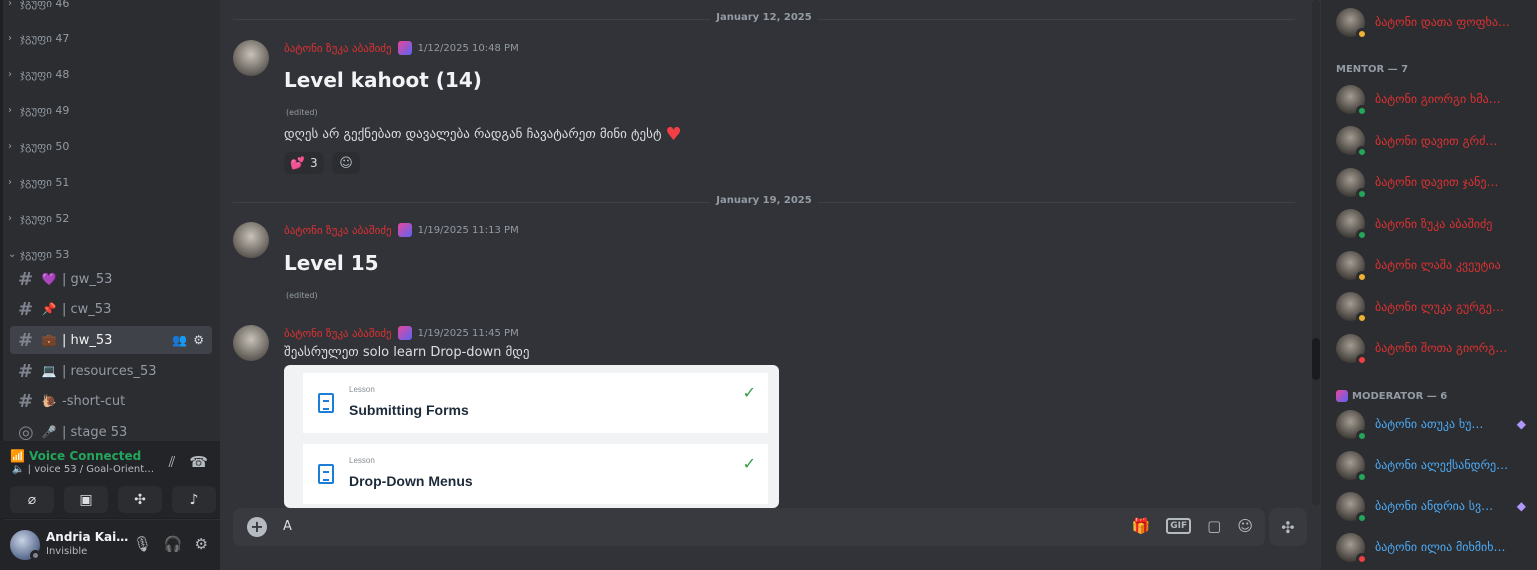 The height and width of the screenshot is (570, 1537). I want to click on category-group-47: › ჯგუფი 47, so click(38, 38).